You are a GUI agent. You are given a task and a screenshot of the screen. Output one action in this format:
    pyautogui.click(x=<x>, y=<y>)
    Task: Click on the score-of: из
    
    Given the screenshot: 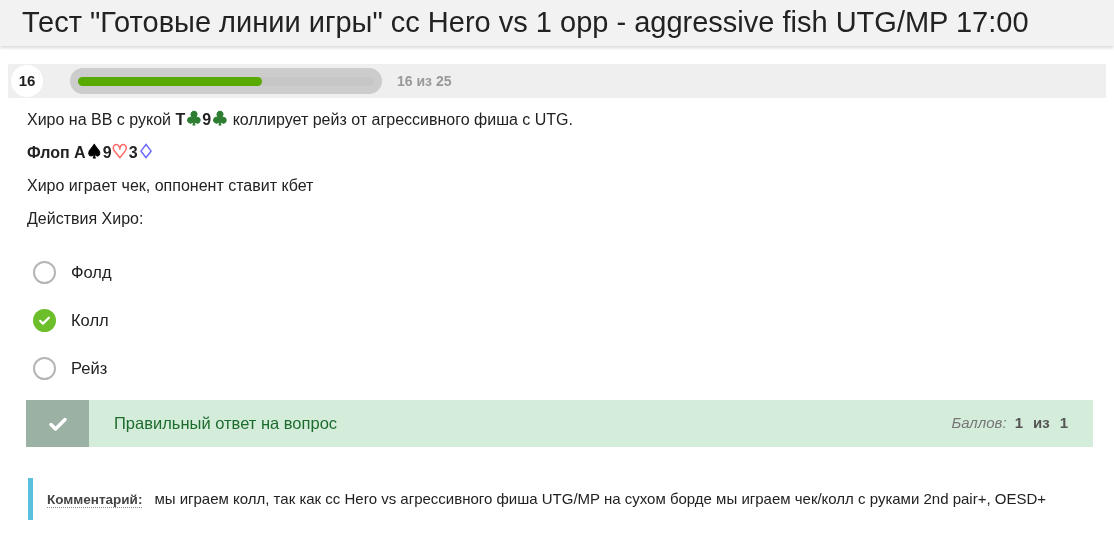 What is the action you would take?
    pyautogui.click(x=1041, y=423)
    